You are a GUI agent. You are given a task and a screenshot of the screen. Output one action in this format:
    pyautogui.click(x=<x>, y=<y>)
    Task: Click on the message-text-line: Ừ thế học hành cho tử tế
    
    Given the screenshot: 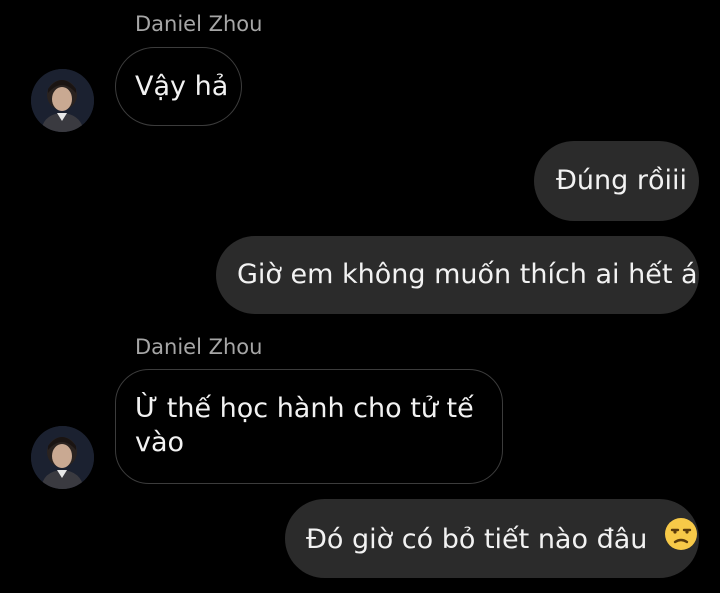 What is the action you would take?
    pyautogui.click(x=304, y=408)
    